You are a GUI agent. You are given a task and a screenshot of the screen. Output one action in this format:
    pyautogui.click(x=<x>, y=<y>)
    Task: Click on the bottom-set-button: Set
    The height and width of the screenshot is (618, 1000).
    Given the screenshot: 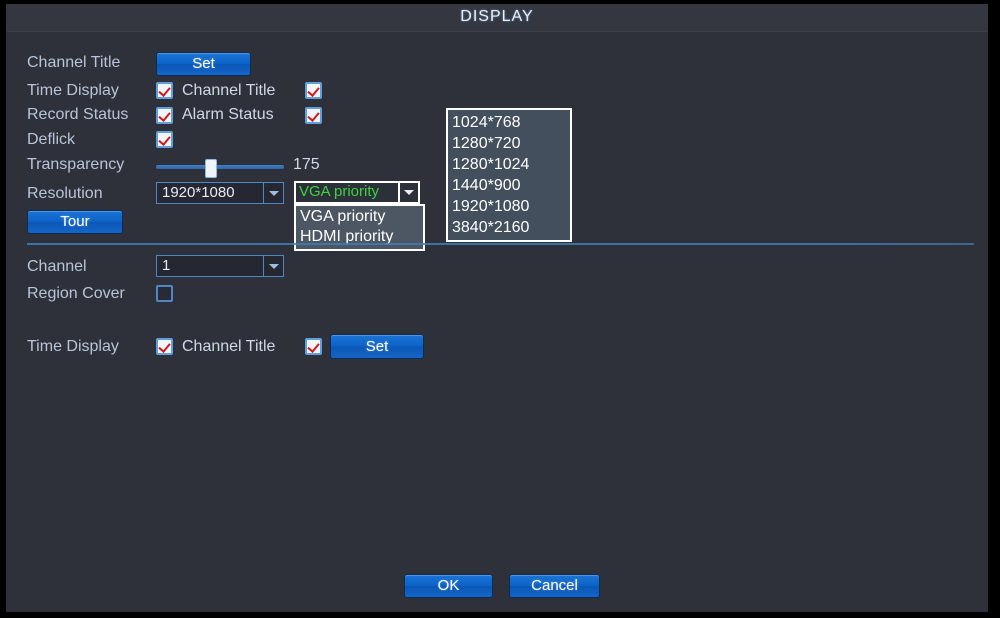 What is the action you would take?
    pyautogui.click(x=377, y=346)
    